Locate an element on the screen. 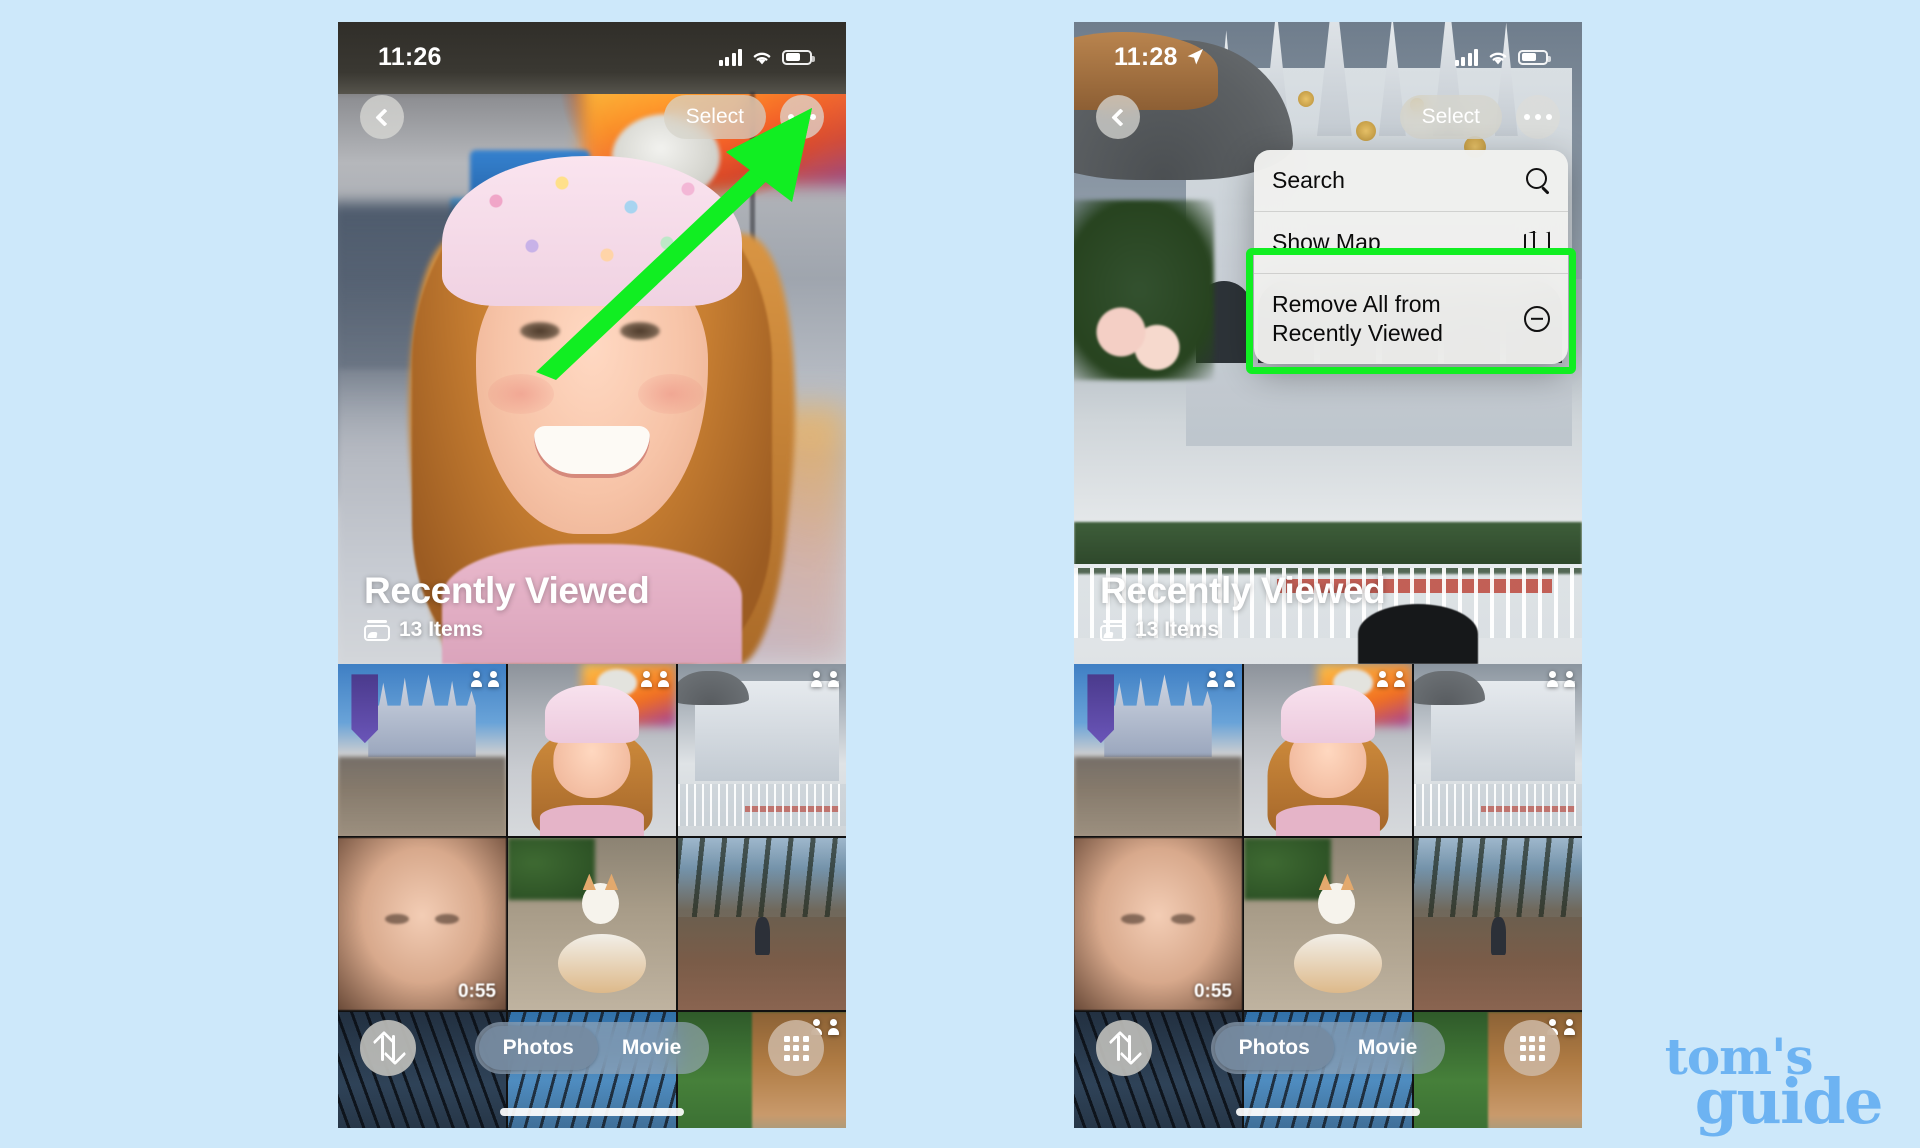 The image size is (1920, 1148). location-arrow-icon is located at coordinates (1195, 57).